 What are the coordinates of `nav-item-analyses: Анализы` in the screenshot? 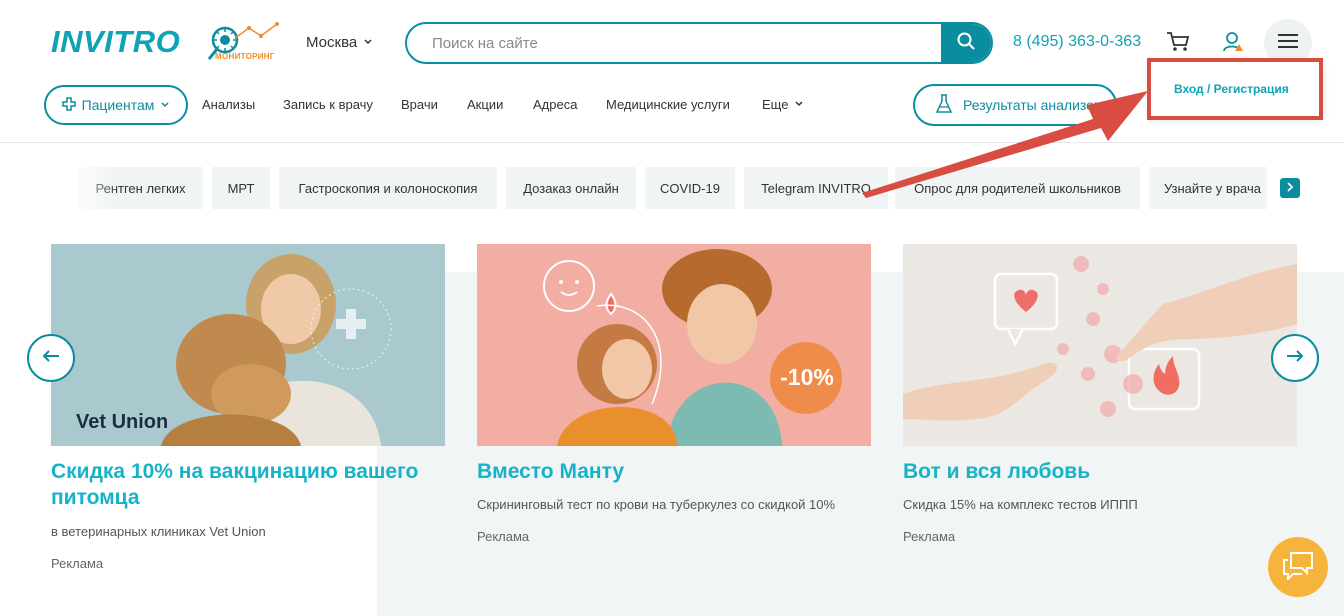 It's located at (228, 104).